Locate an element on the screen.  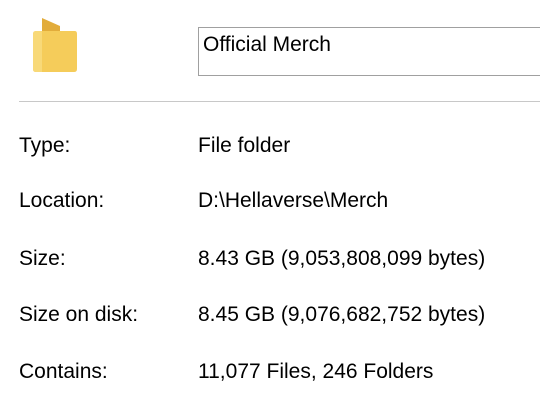
property-value-size-on-disk: 8.45 GB (9,076,682,752 bytes) is located at coordinates (342, 314).